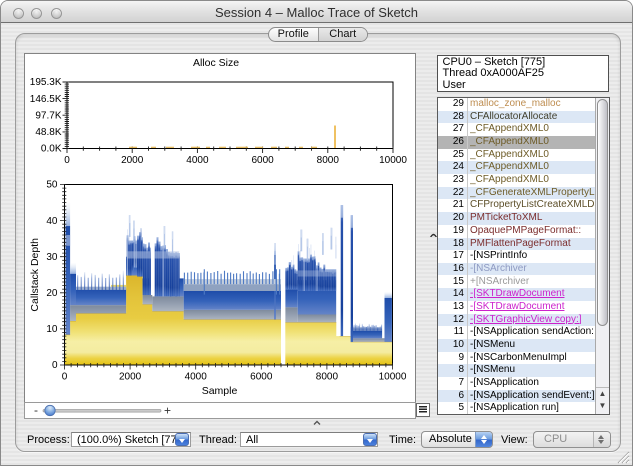  Describe the element at coordinates (52, 185) in the screenshot. I see `svg-text: 50` at that location.